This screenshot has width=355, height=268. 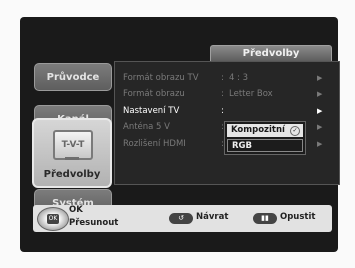 I want to click on setting-label: Formát obrazu, so click(x=154, y=94).